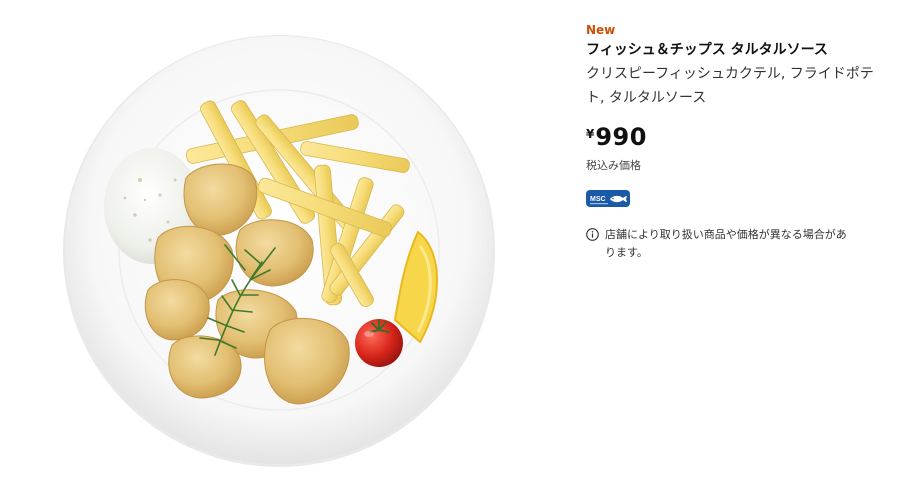 The image size is (900, 487). What do you see at coordinates (731, 137) in the screenshot?
I see `price: ¥ 990` at bounding box center [731, 137].